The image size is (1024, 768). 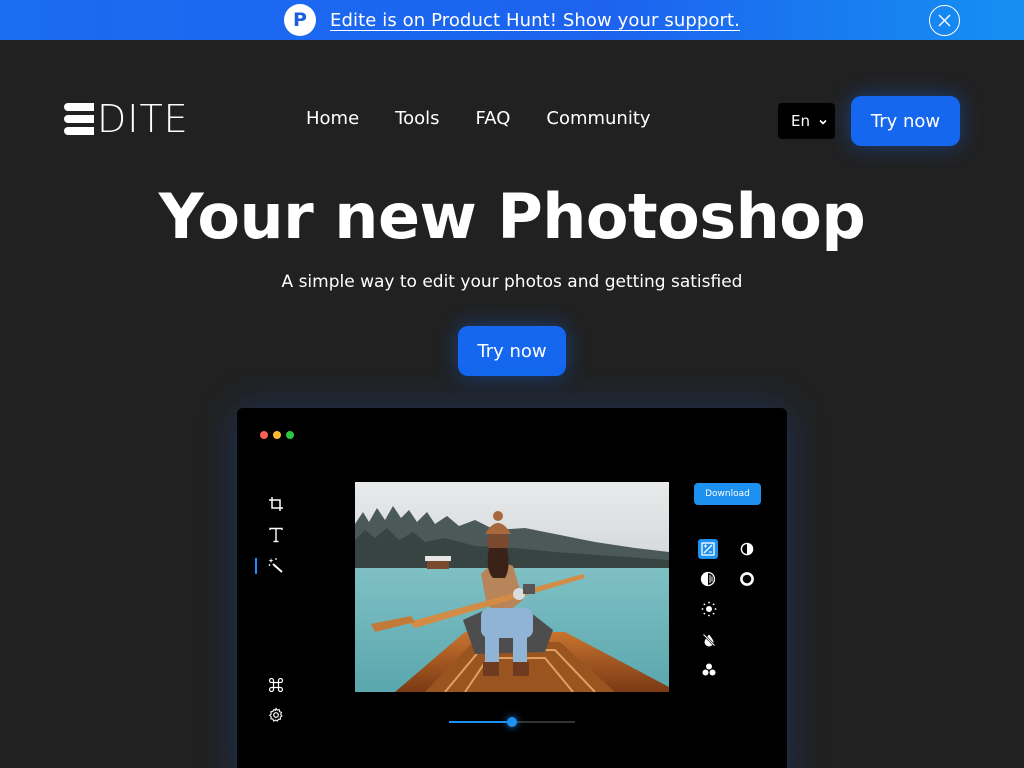 I want to click on editor-photo, so click(x=512, y=587).